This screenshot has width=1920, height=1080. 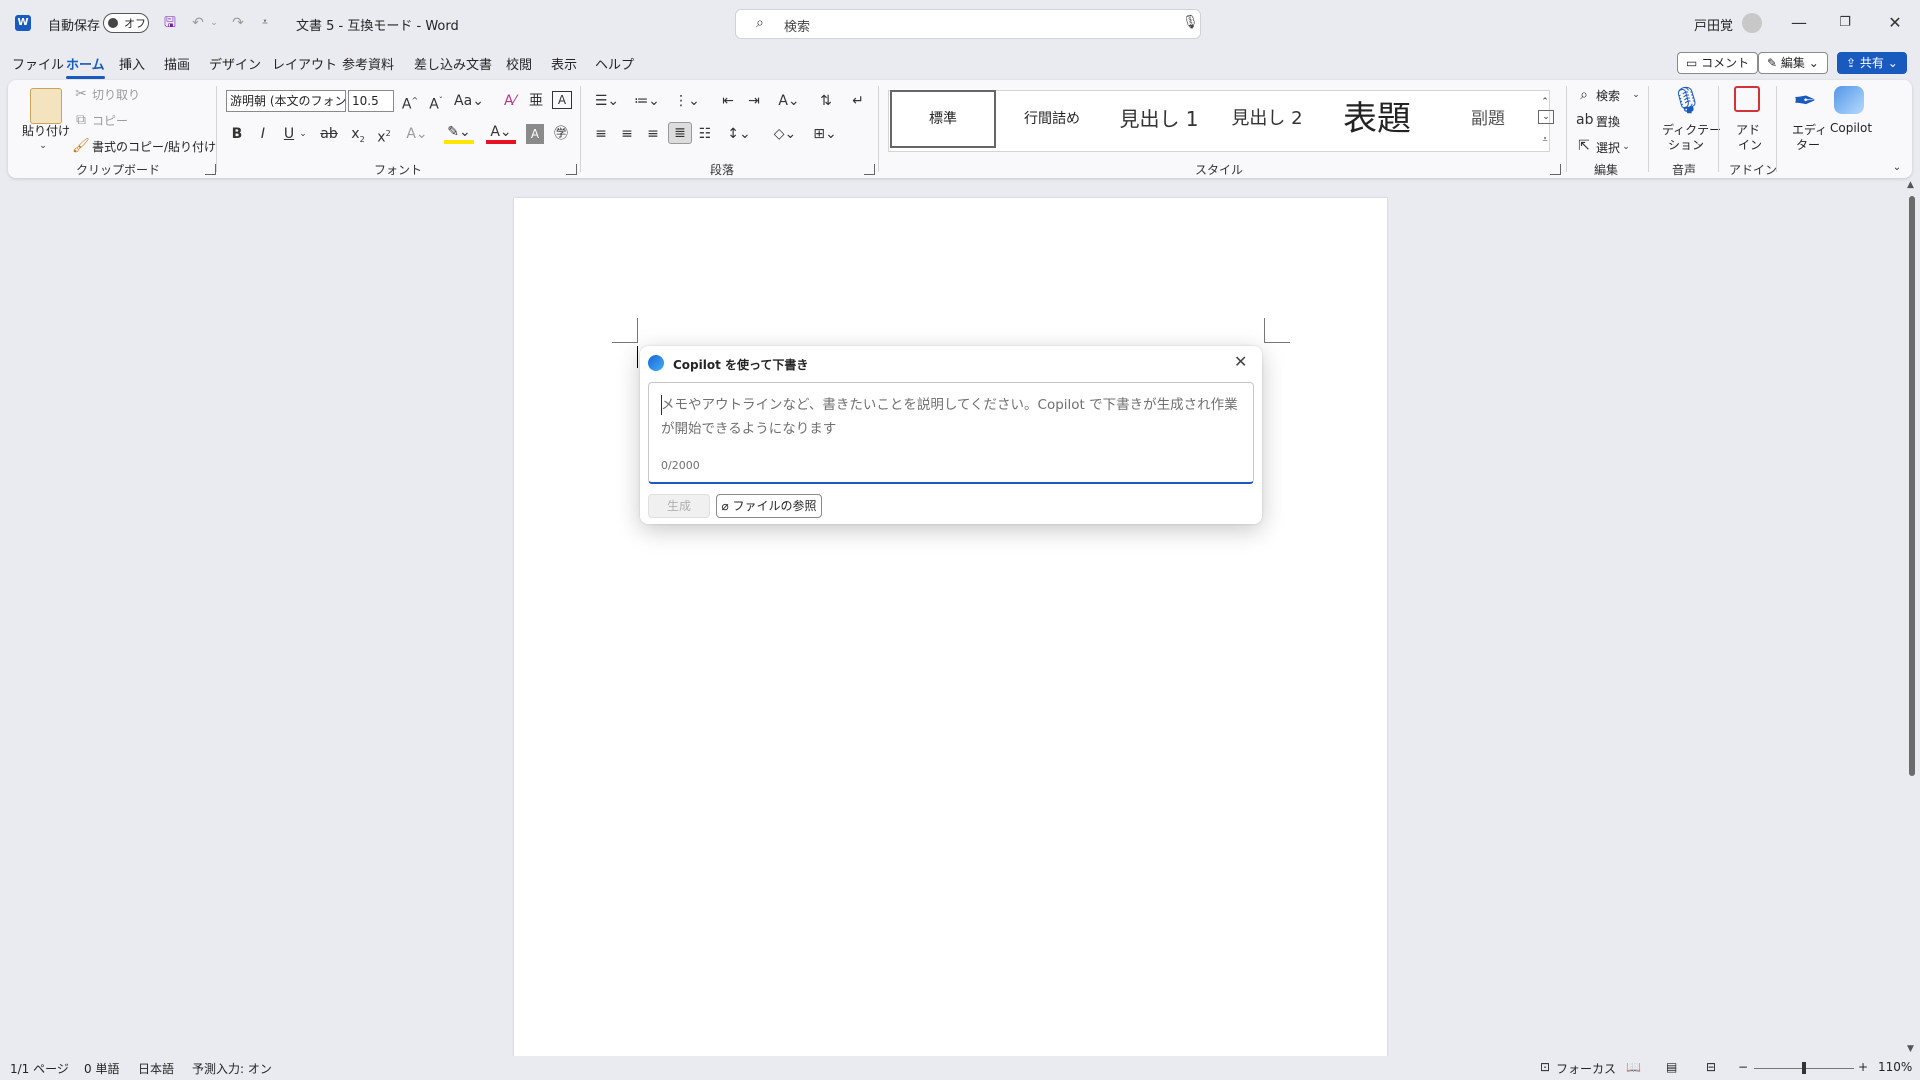 What do you see at coordinates (739, 134) in the screenshot?
I see `line-spacing-icon: ↕⌄` at bounding box center [739, 134].